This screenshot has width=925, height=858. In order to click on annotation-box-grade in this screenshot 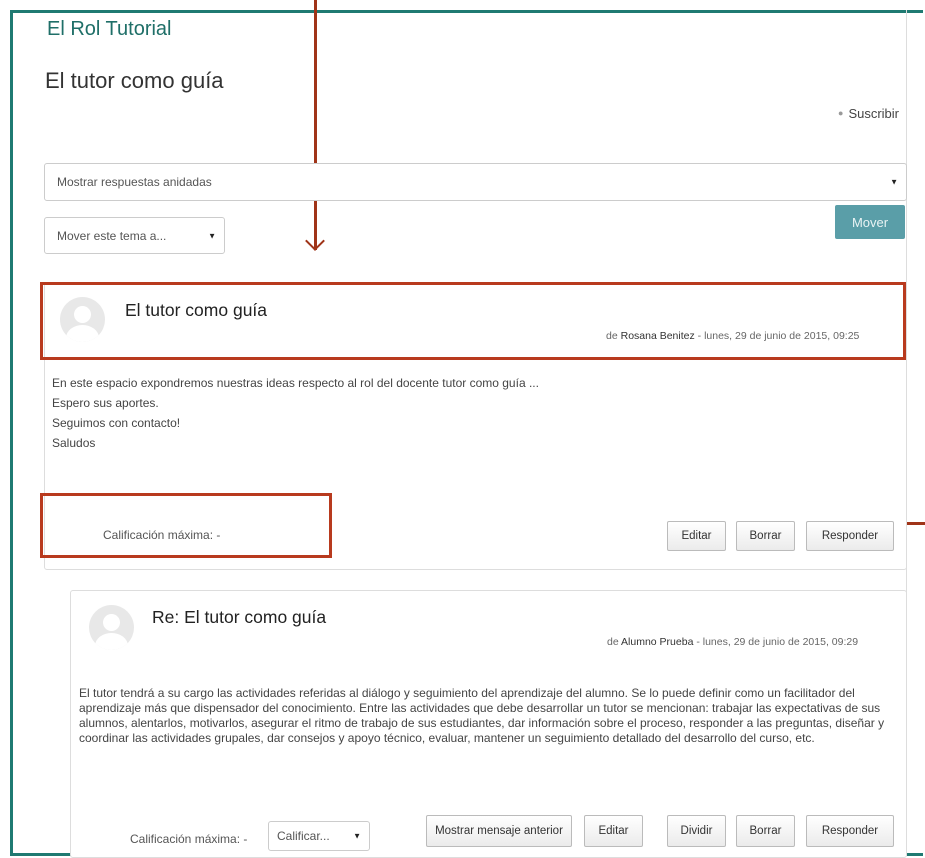, I will do `click(186, 525)`.